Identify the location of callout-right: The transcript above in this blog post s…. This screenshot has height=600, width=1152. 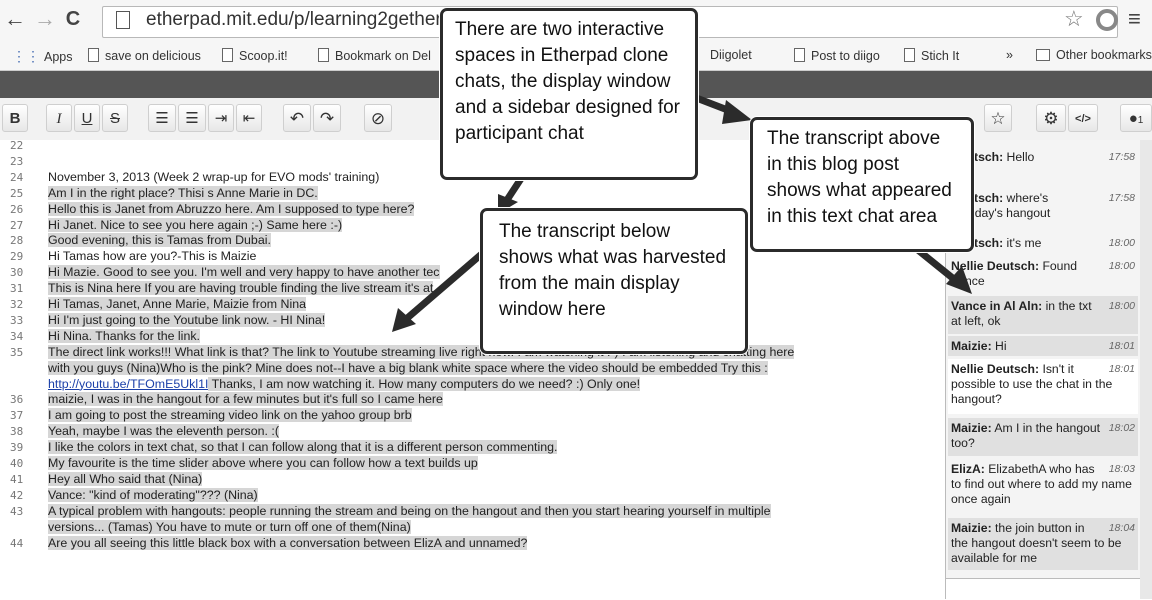
(862, 184).